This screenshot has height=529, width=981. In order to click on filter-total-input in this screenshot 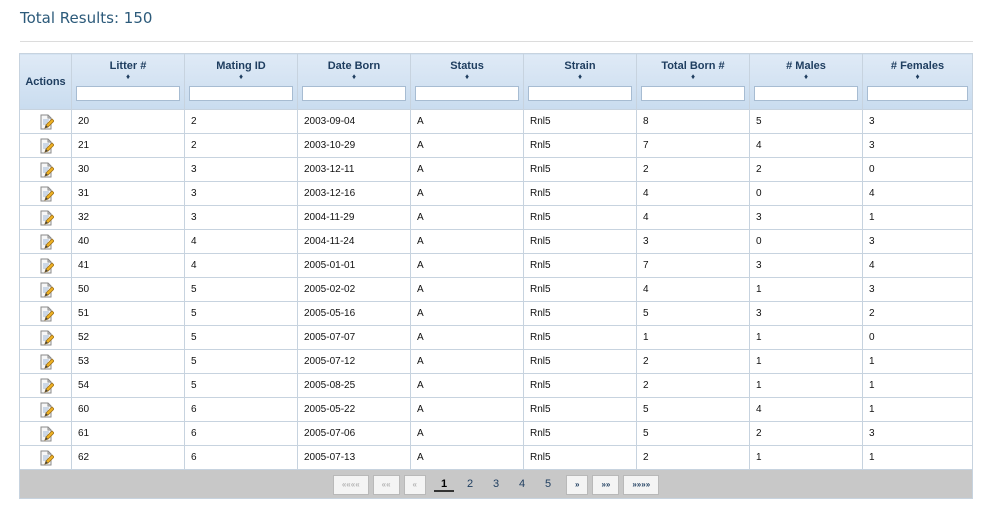, I will do `click(693, 93)`.